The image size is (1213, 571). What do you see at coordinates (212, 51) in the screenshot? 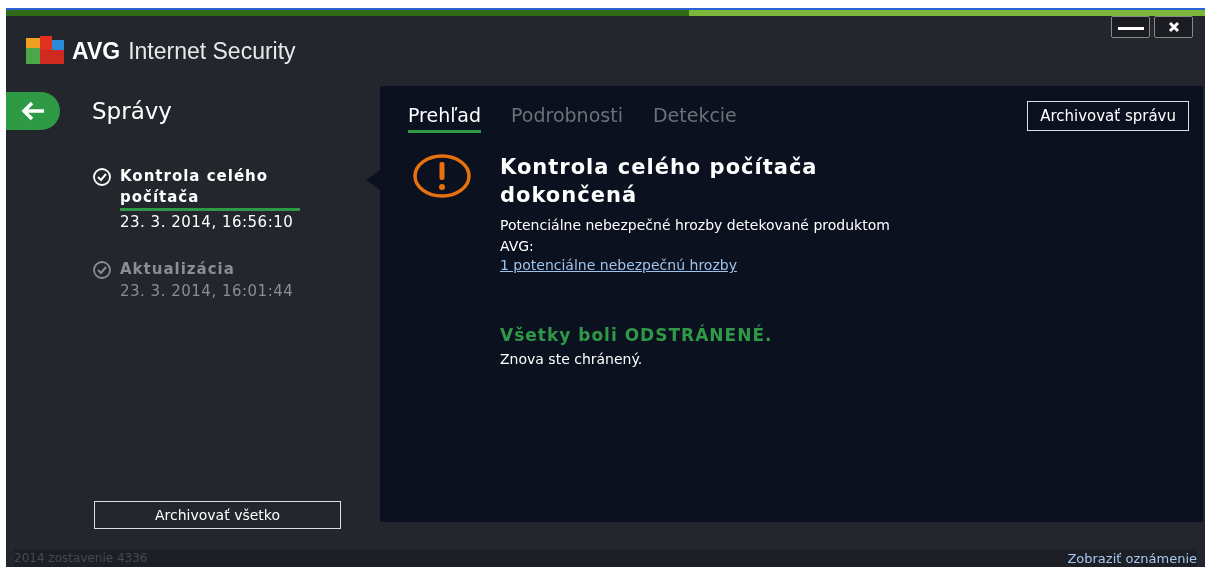
I see `product-name: Internet Security` at bounding box center [212, 51].